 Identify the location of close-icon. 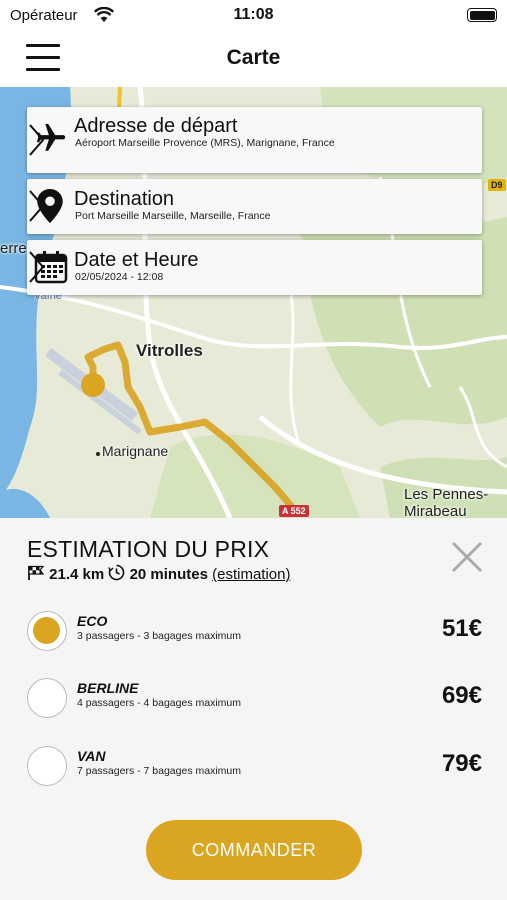
(467, 557).